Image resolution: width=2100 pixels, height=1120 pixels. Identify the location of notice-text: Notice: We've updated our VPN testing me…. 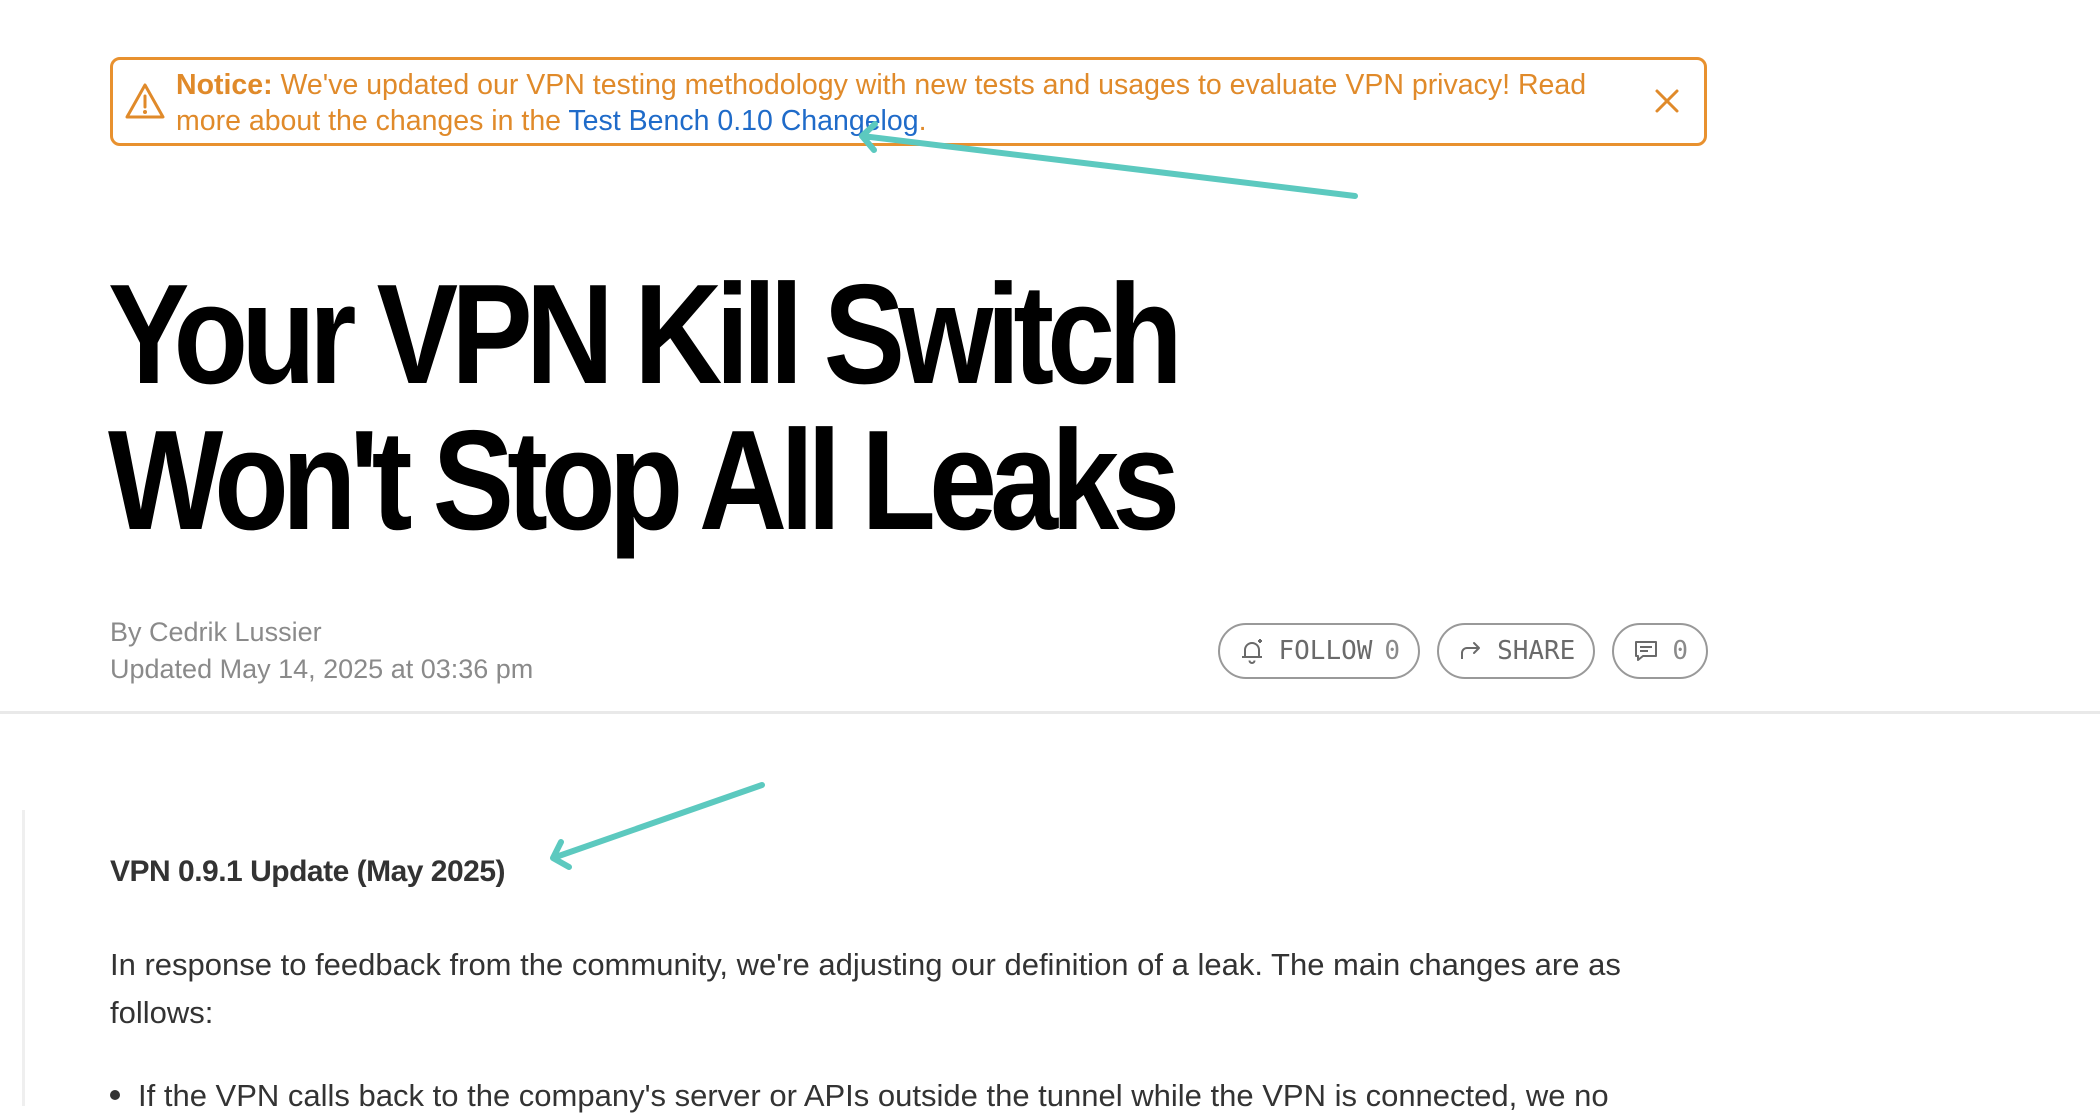
(896, 103).